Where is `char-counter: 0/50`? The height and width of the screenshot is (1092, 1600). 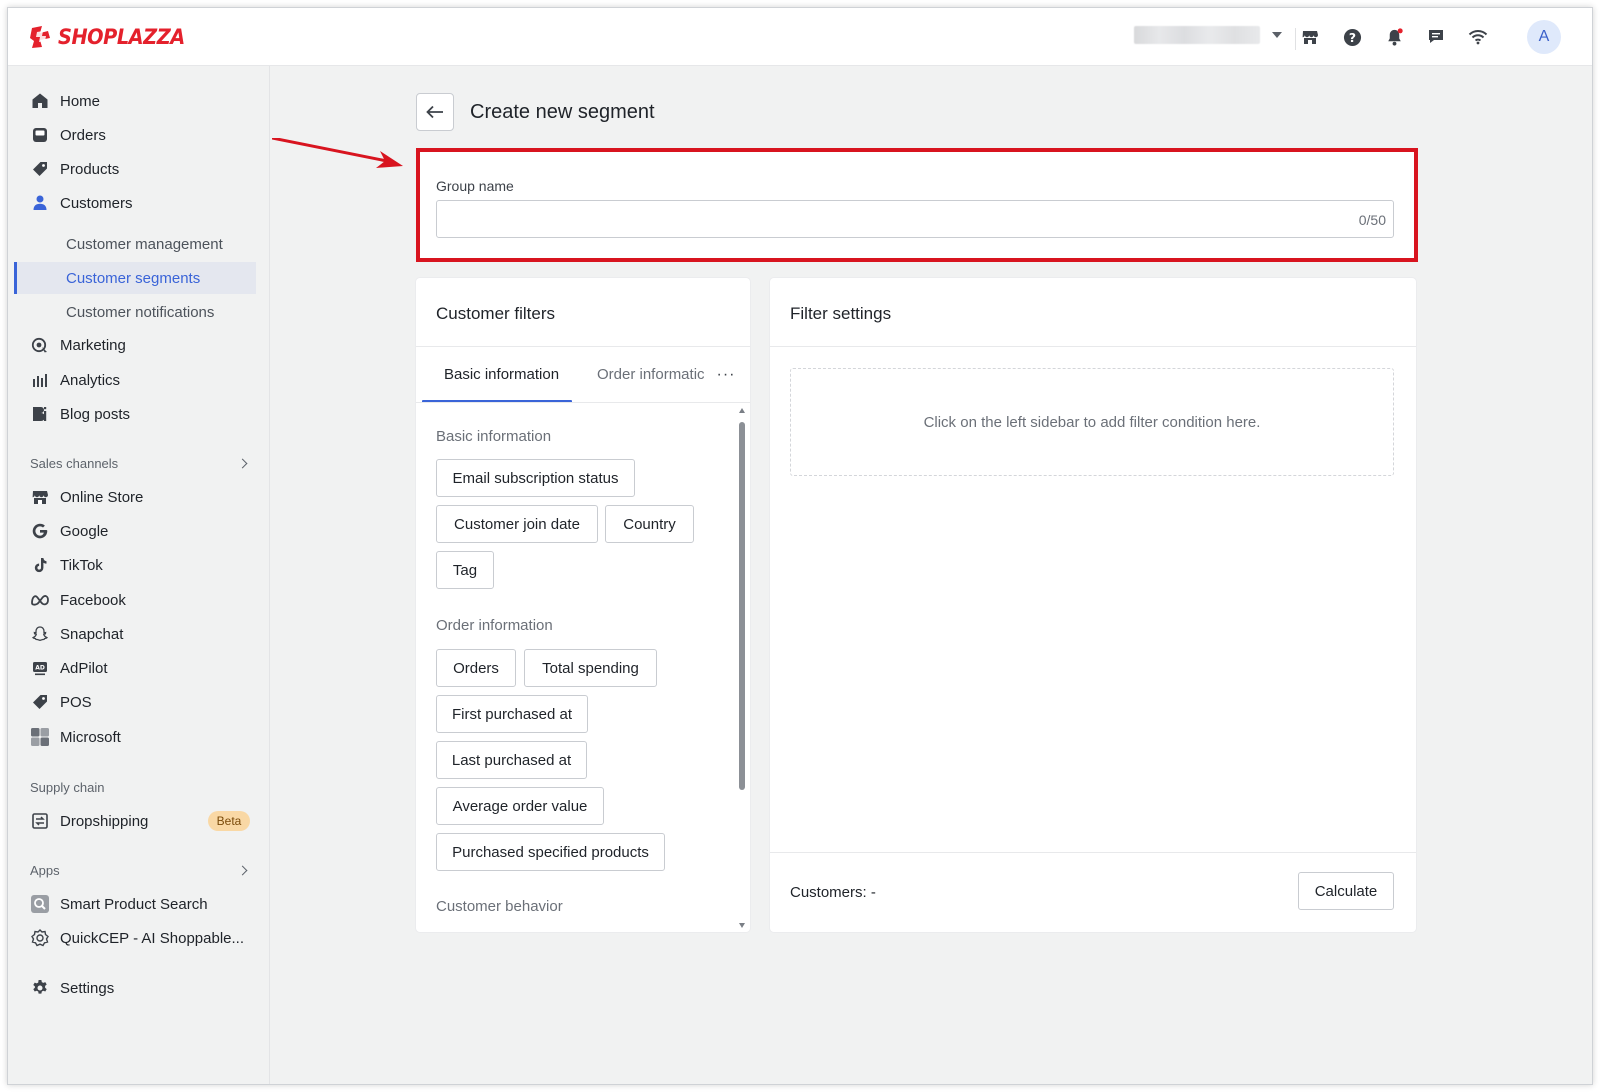 char-counter: 0/50 is located at coordinates (1372, 220).